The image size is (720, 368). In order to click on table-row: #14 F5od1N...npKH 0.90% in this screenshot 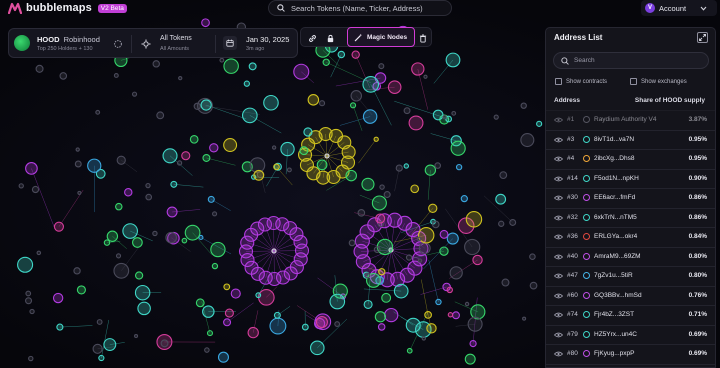, I will do `click(630, 178)`.